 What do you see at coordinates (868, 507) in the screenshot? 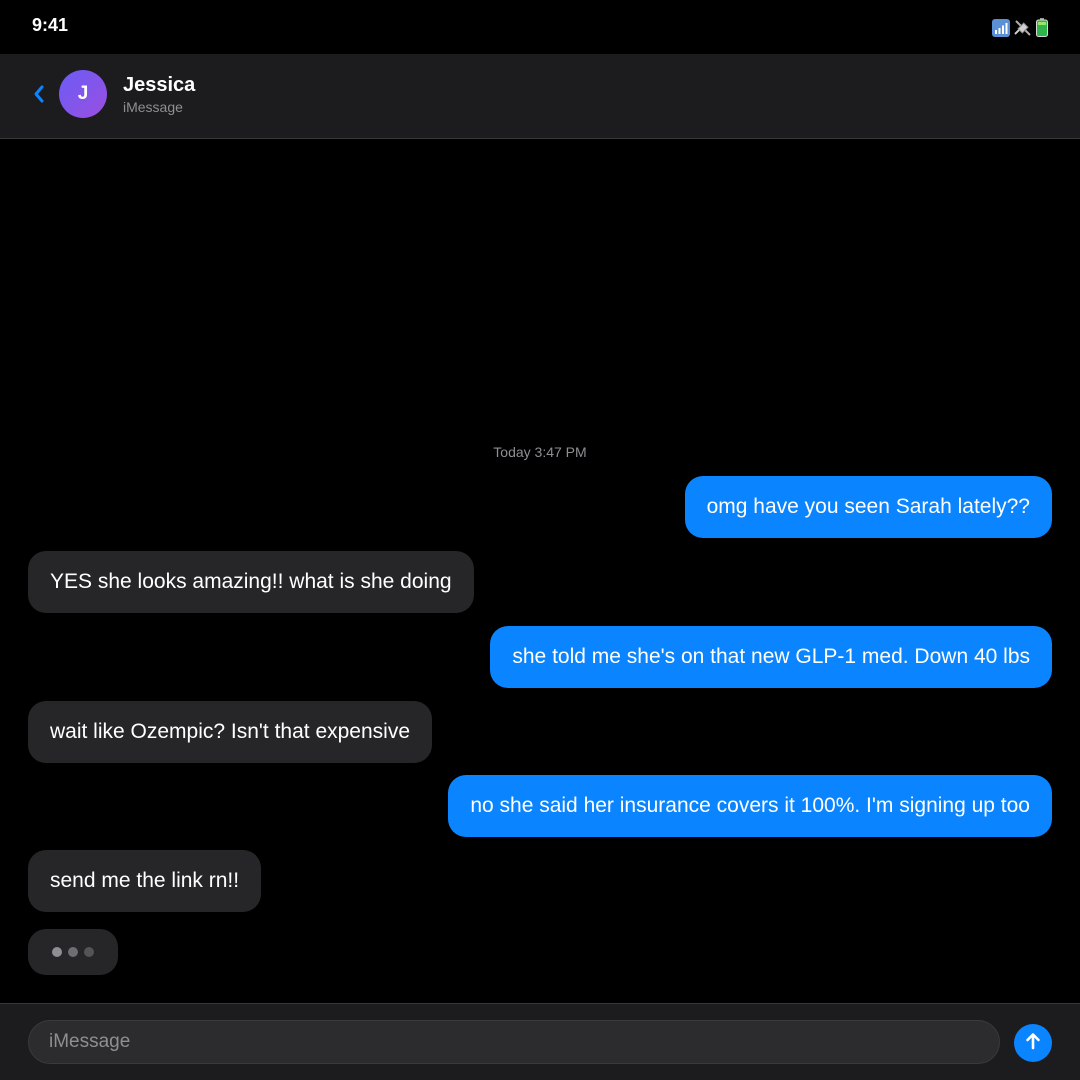
I see `message-bubble-sent: omg have you seen Sarah lately??` at bounding box center [868, 507].